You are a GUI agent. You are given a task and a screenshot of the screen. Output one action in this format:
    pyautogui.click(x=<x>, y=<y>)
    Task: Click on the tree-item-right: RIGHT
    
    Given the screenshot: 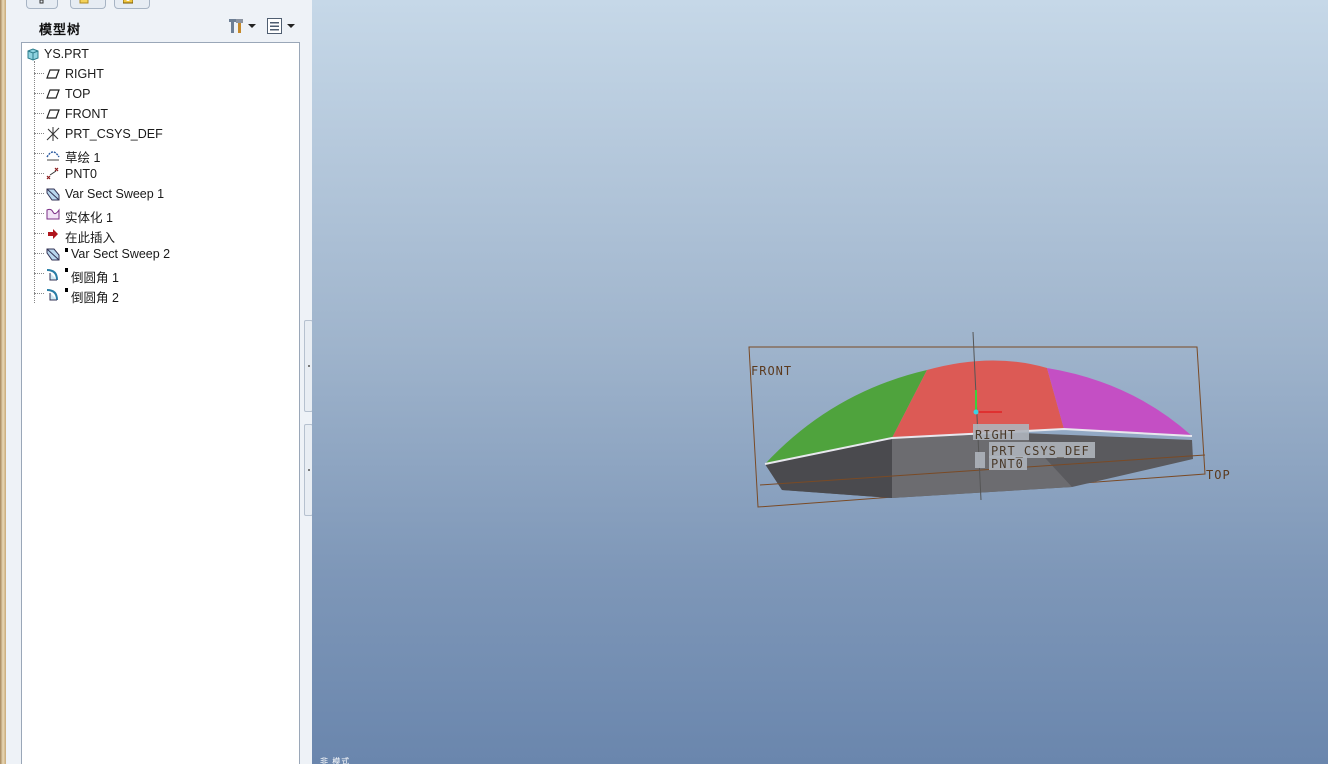 What is the action you would take?
    pyautogui.click(x=157, y=74)
    